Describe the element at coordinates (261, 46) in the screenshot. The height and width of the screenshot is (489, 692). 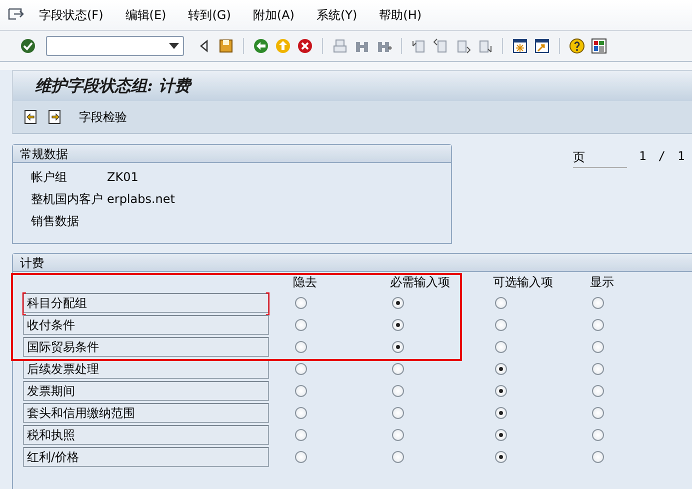
I see `back-icon` at that location.